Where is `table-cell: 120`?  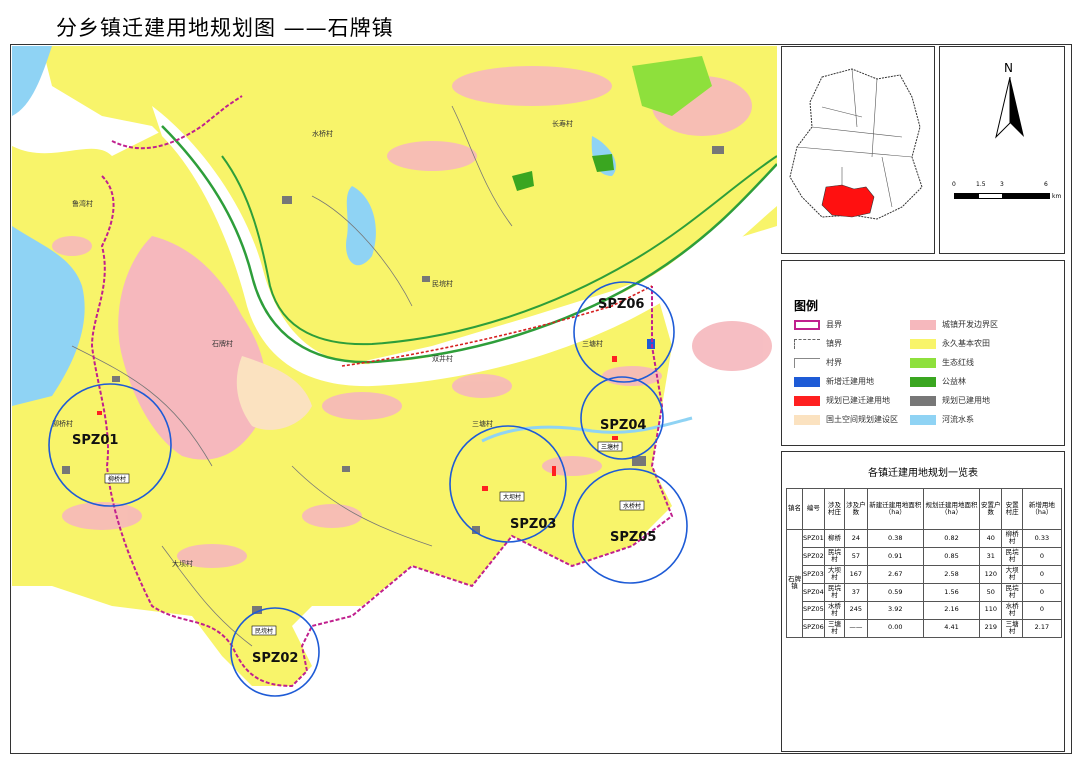
table-cell: 120 is located at coordinates (991, 574).